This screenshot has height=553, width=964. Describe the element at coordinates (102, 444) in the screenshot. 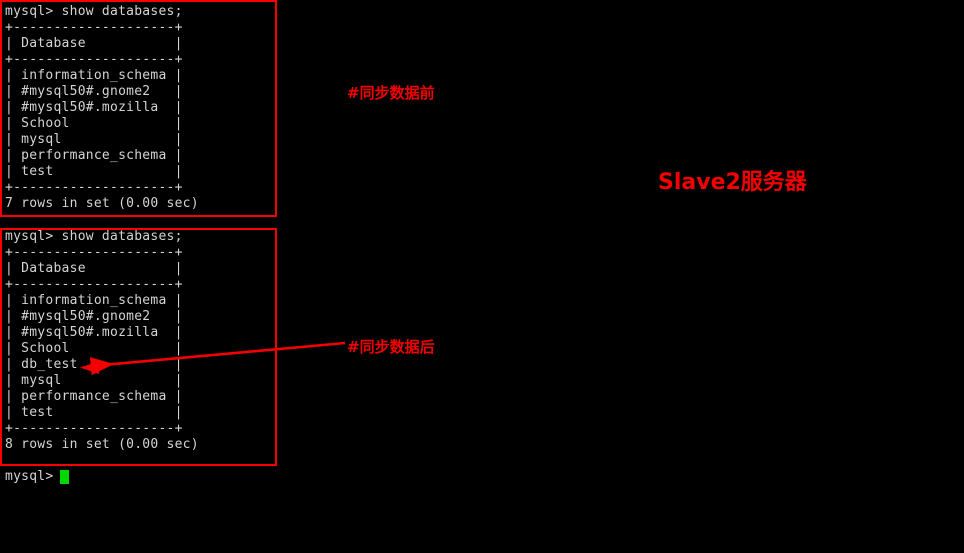

I see `terminal-status-line: 8 rows in set (0.00 sec)` at that location.